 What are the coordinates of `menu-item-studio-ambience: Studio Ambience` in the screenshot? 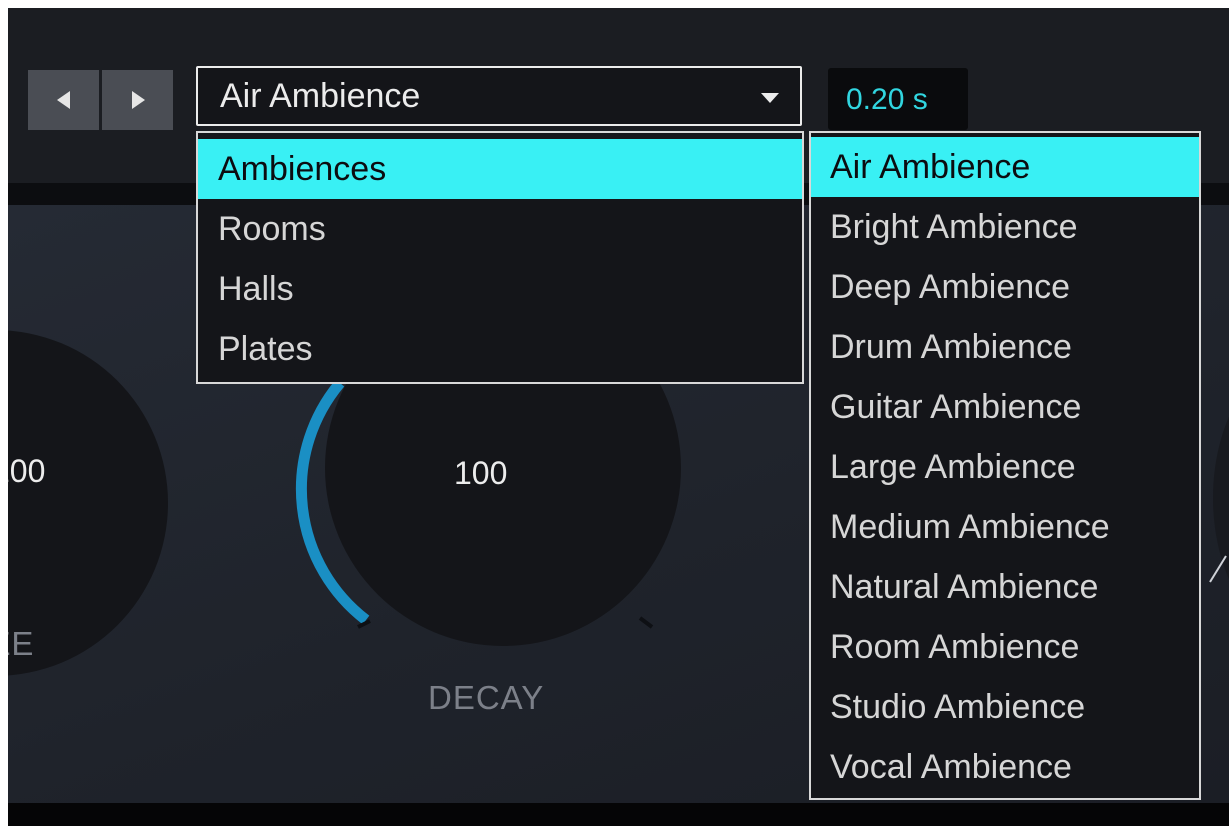 It's located at (1005, 707).